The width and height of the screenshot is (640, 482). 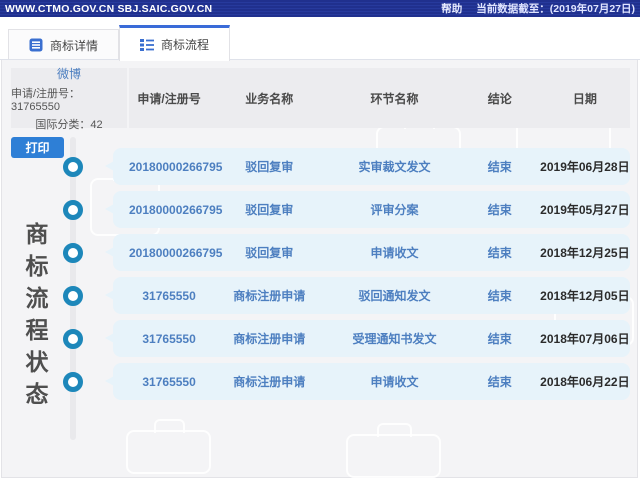 What do you see at coordinates (394, 98) in the screenshot?
I see `column-header: 环节名称` at bounding box center [394, 98].